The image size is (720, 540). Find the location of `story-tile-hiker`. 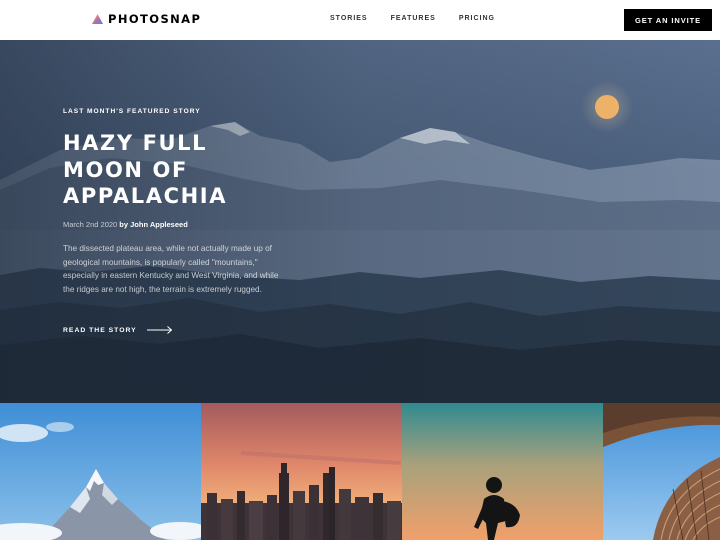

story-tile-hiker is located at coordinates (502, 471).